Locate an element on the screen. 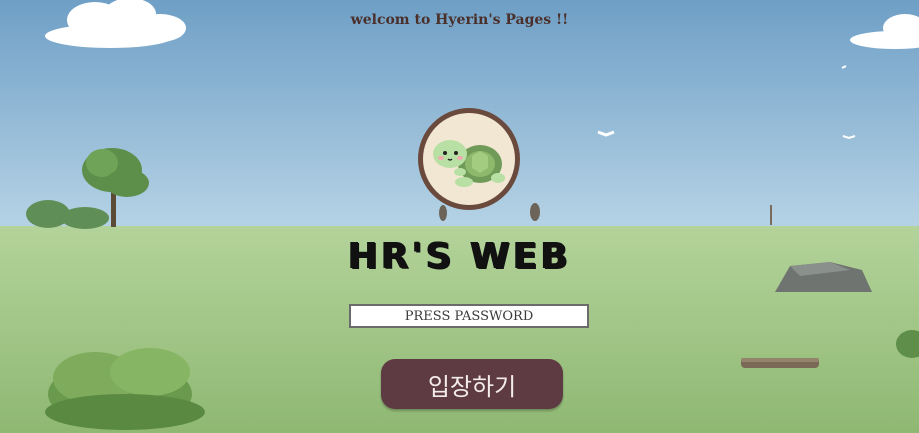  welcome-text: welcom to Hyerin's Pages !! is located at coordinates (459, 20).